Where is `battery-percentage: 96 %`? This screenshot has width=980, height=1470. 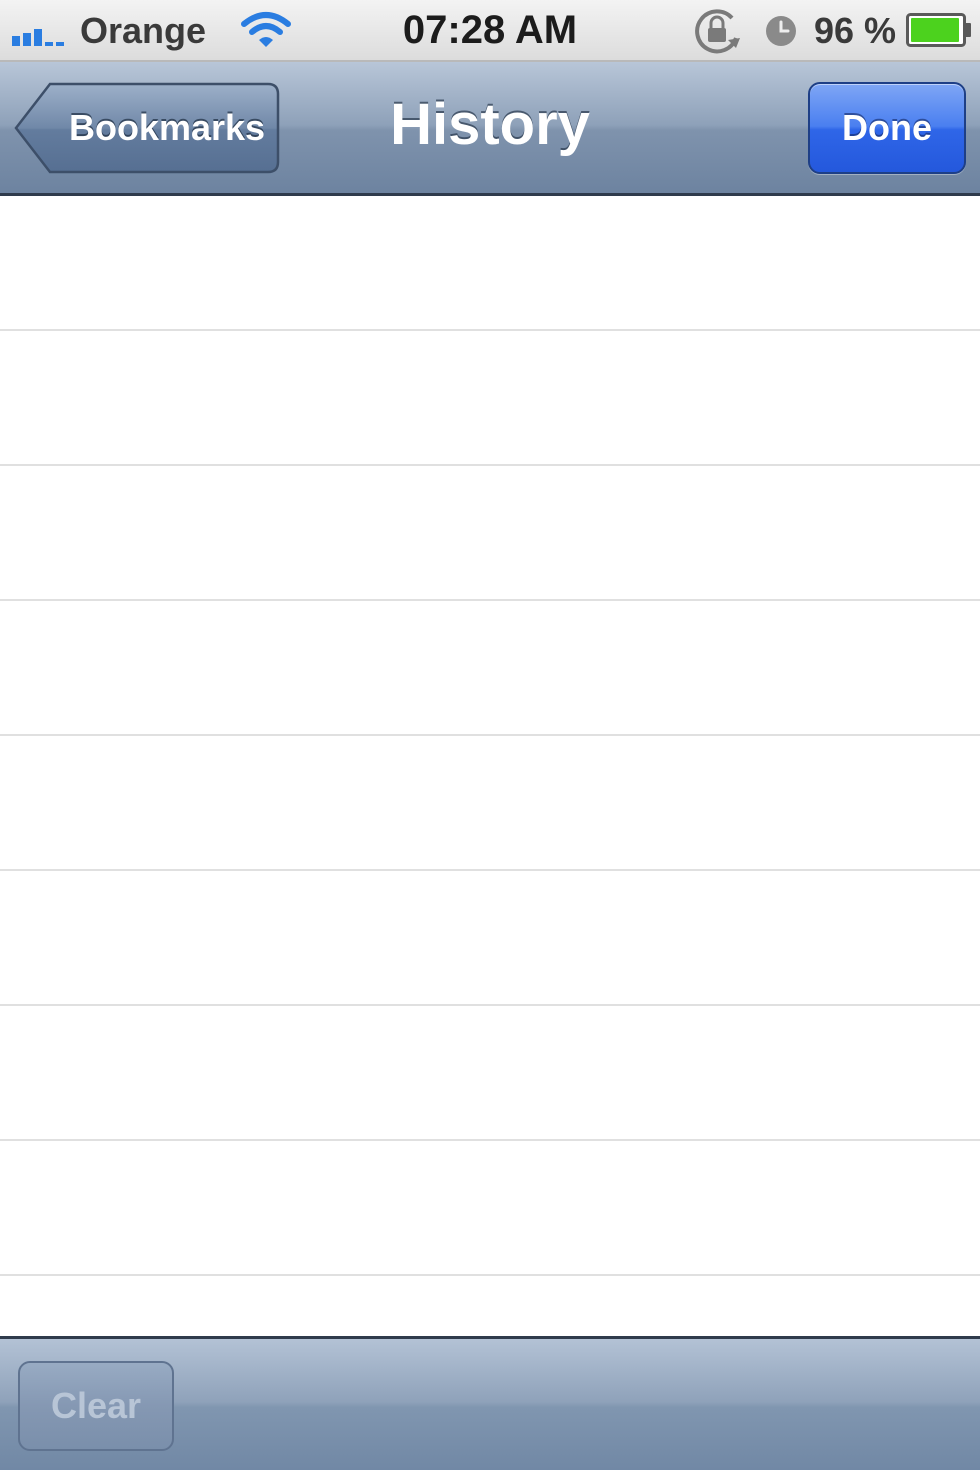
battery-percentage: 96 % is located at coordinates (855, 30).